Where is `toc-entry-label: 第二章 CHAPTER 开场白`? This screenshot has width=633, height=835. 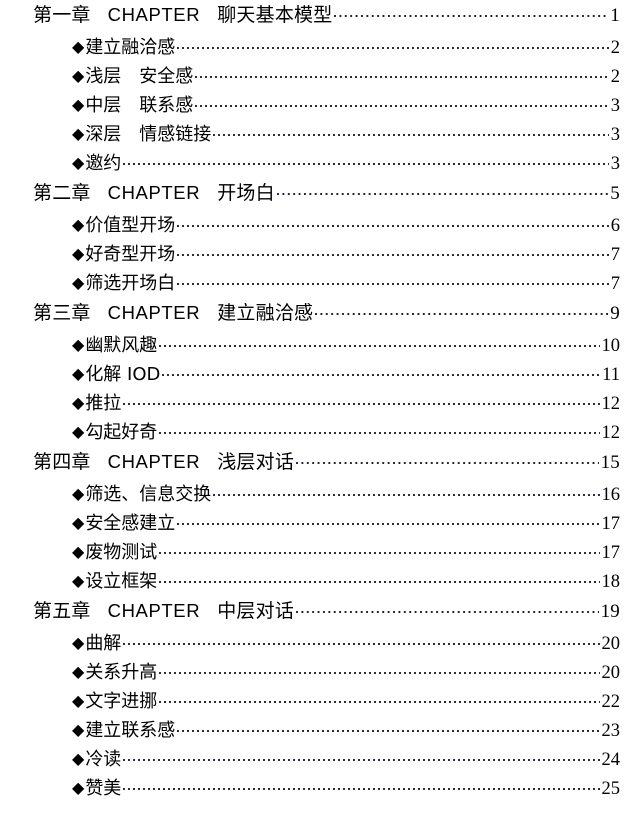
toc-entry-label: 第二章 CHAPTER 开场白 is located at coordinates (154, 191).